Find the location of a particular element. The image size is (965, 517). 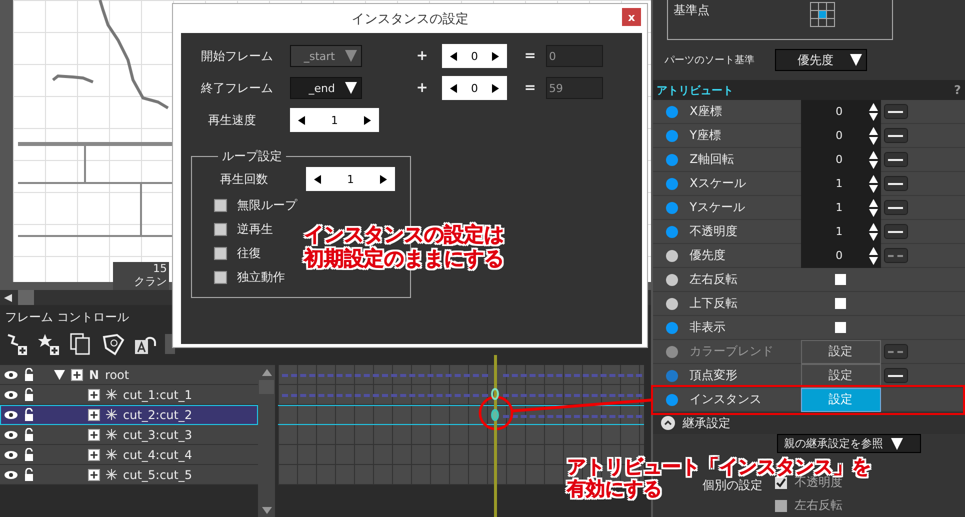

scroll-up-icon is located at coordinates (267, 372).